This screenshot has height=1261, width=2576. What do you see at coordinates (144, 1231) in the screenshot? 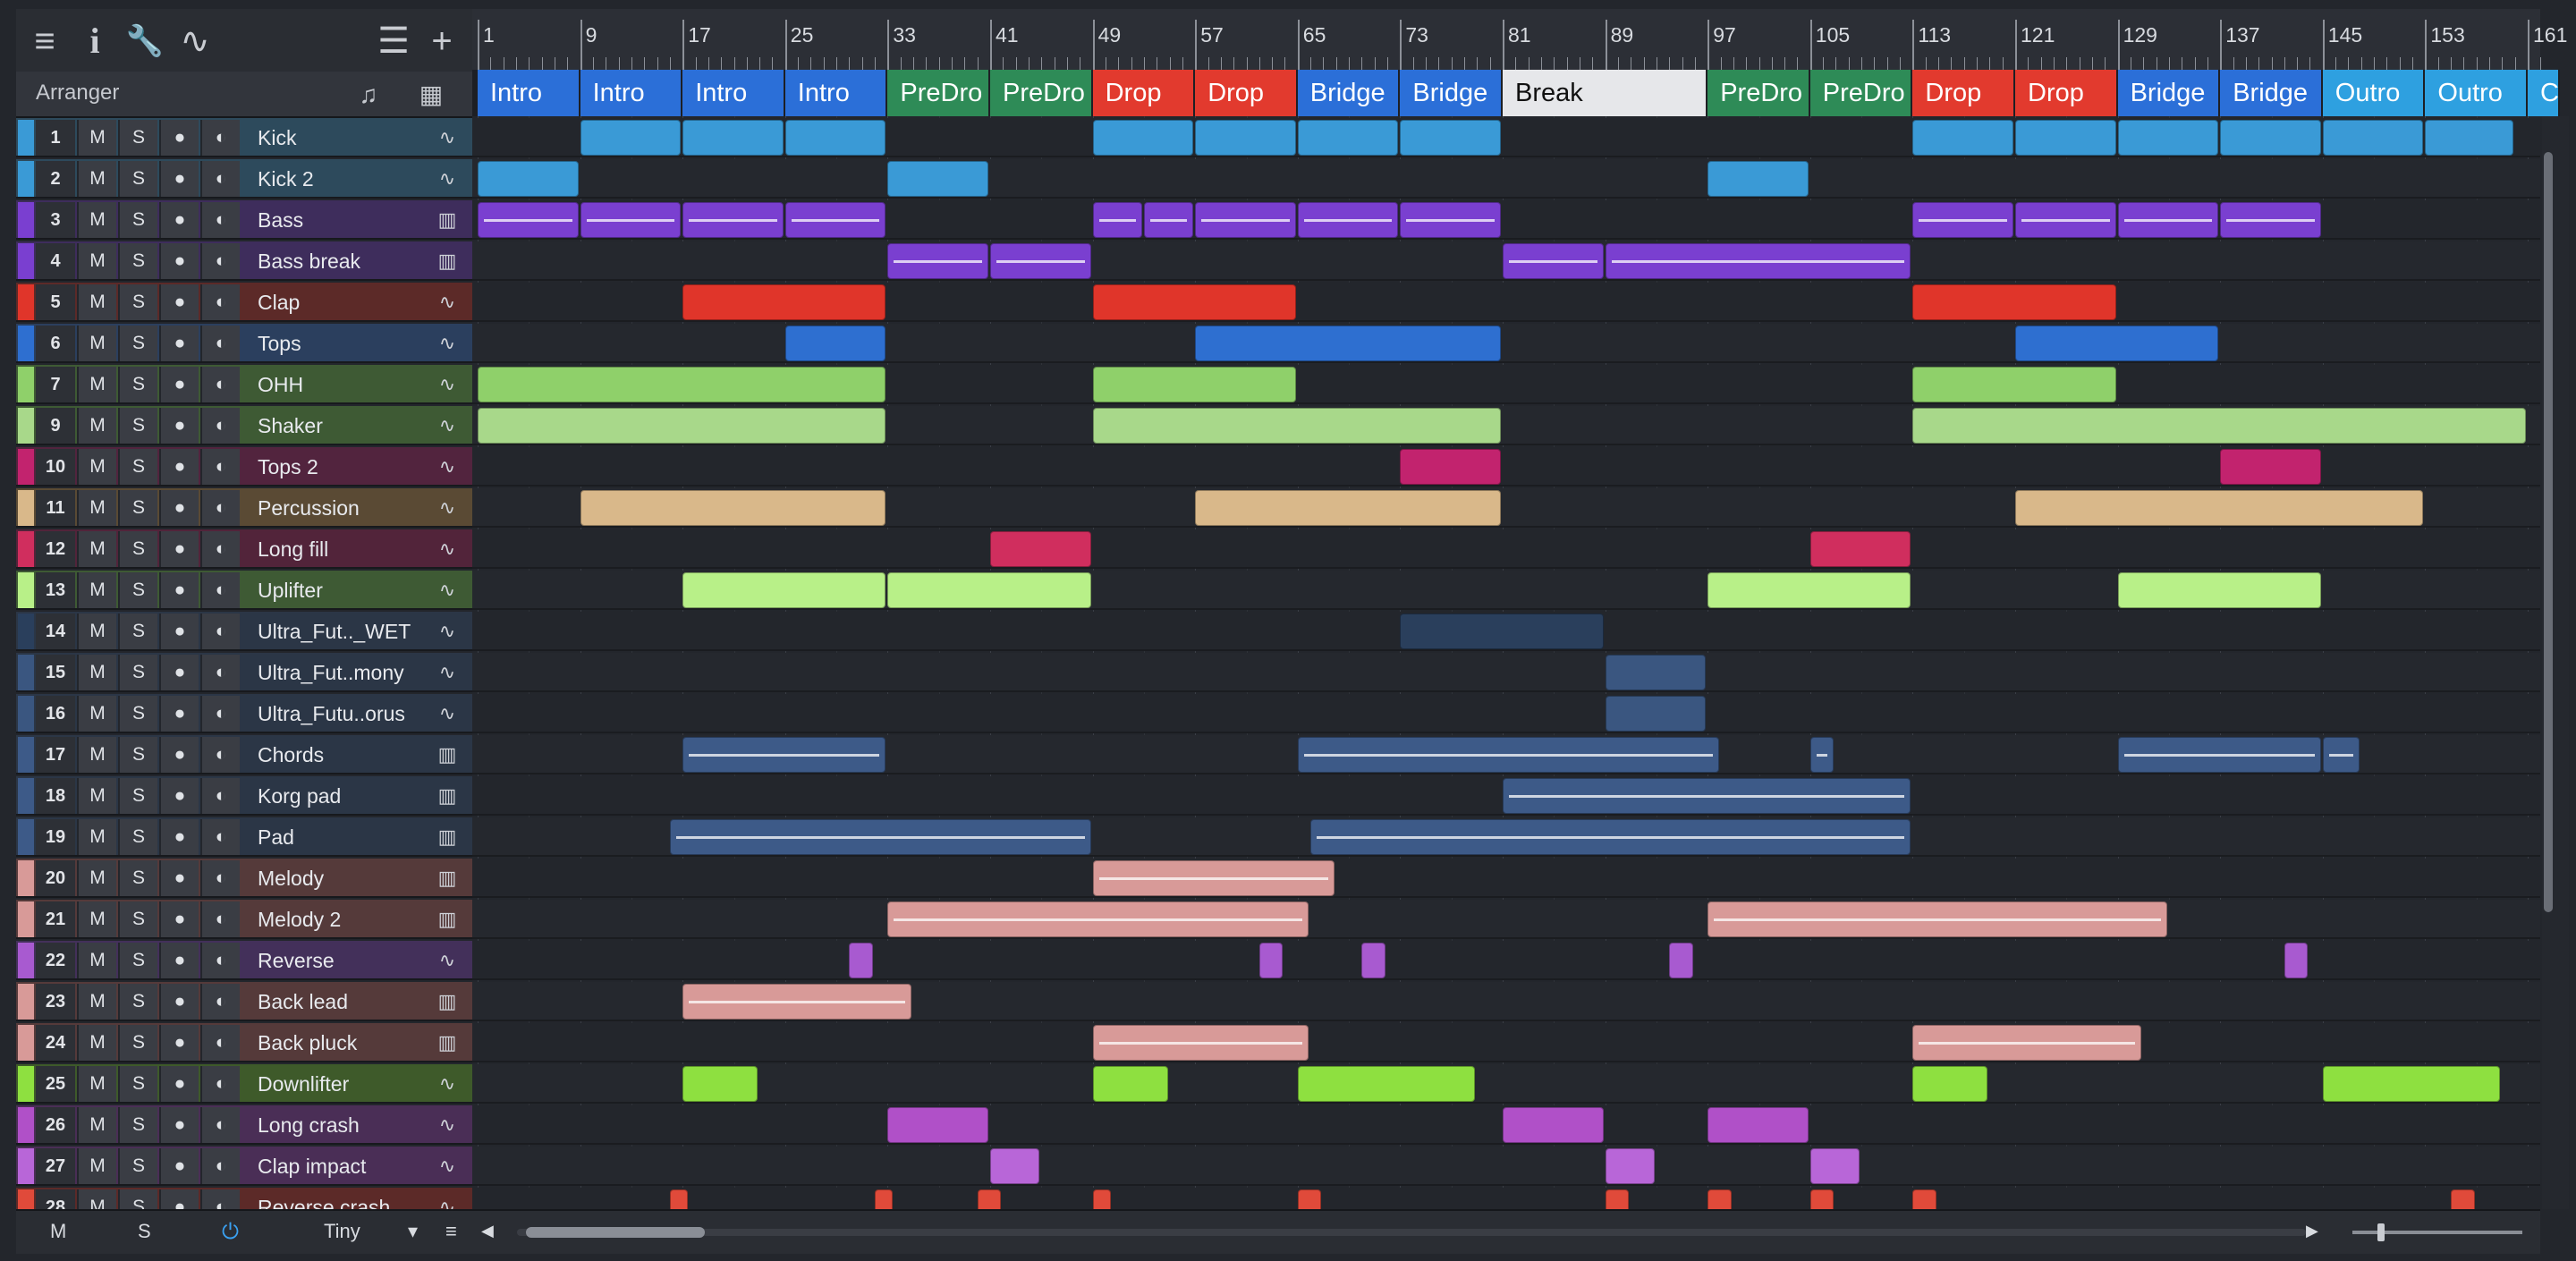
I see `global-solo-button: S` at bounding box center [144, 1231].